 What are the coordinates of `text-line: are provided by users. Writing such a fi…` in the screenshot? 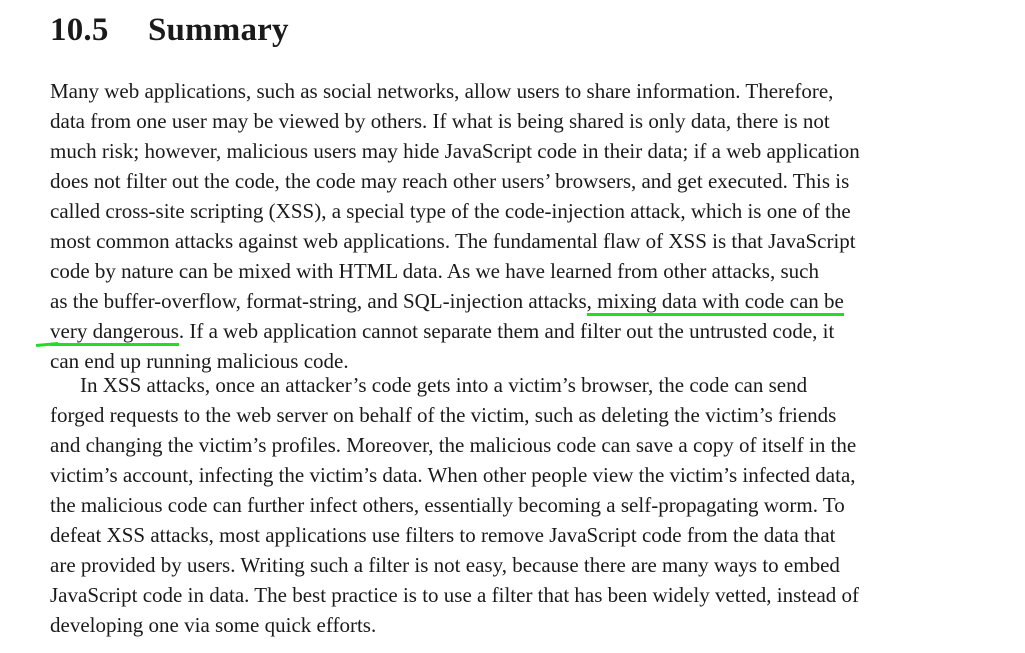 It's located at (445, 565).